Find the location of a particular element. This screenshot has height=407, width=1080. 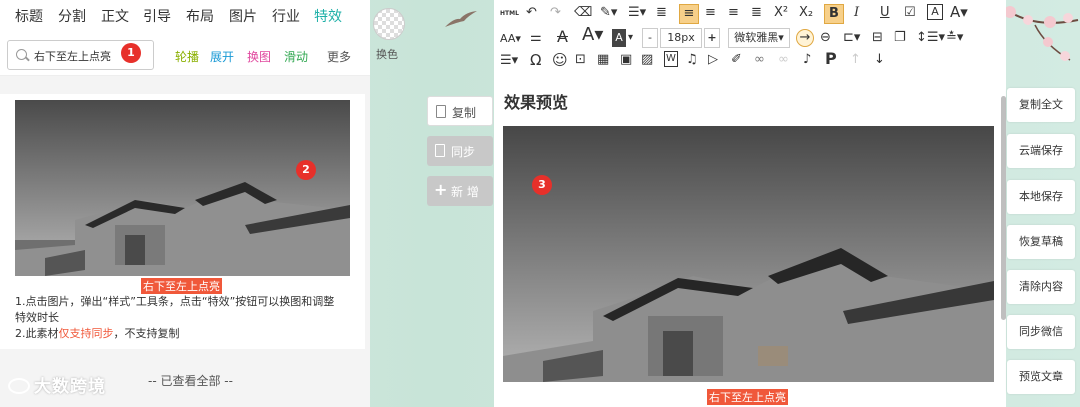

arrow-left-circle-icon: ⊖ is located at coordinates (825, 38).